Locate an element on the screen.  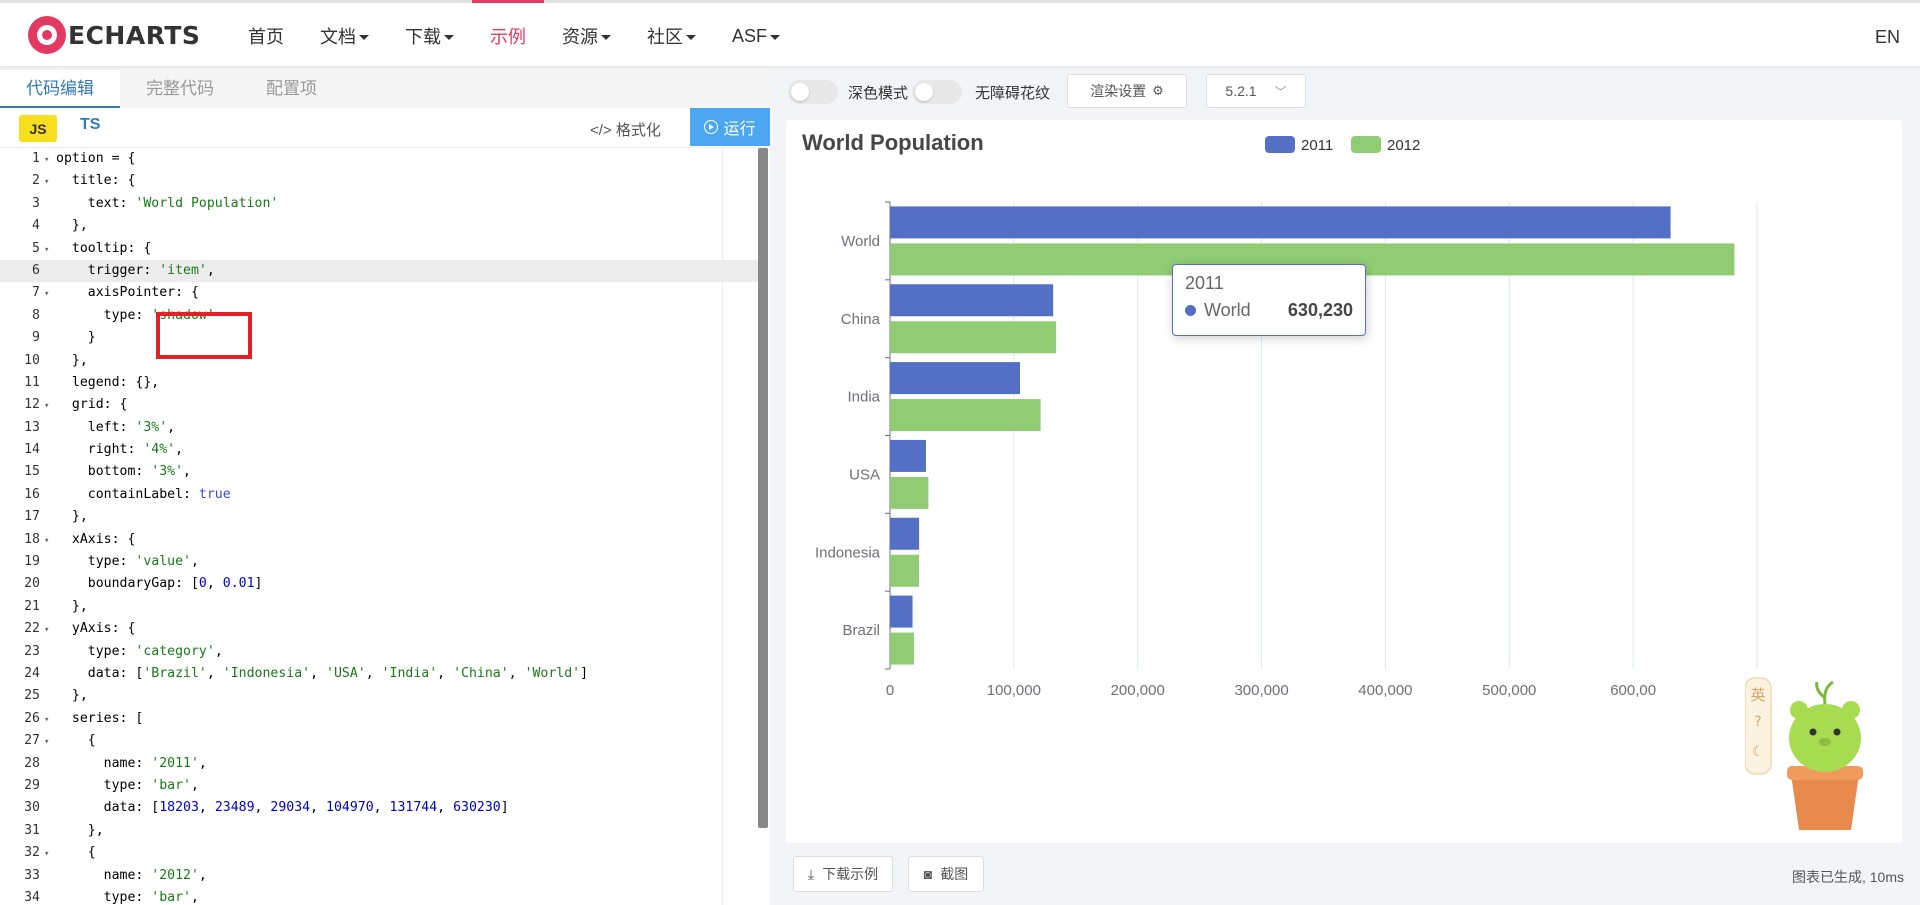
nav-item-2: 下载 is located at coordinates (429, 36).